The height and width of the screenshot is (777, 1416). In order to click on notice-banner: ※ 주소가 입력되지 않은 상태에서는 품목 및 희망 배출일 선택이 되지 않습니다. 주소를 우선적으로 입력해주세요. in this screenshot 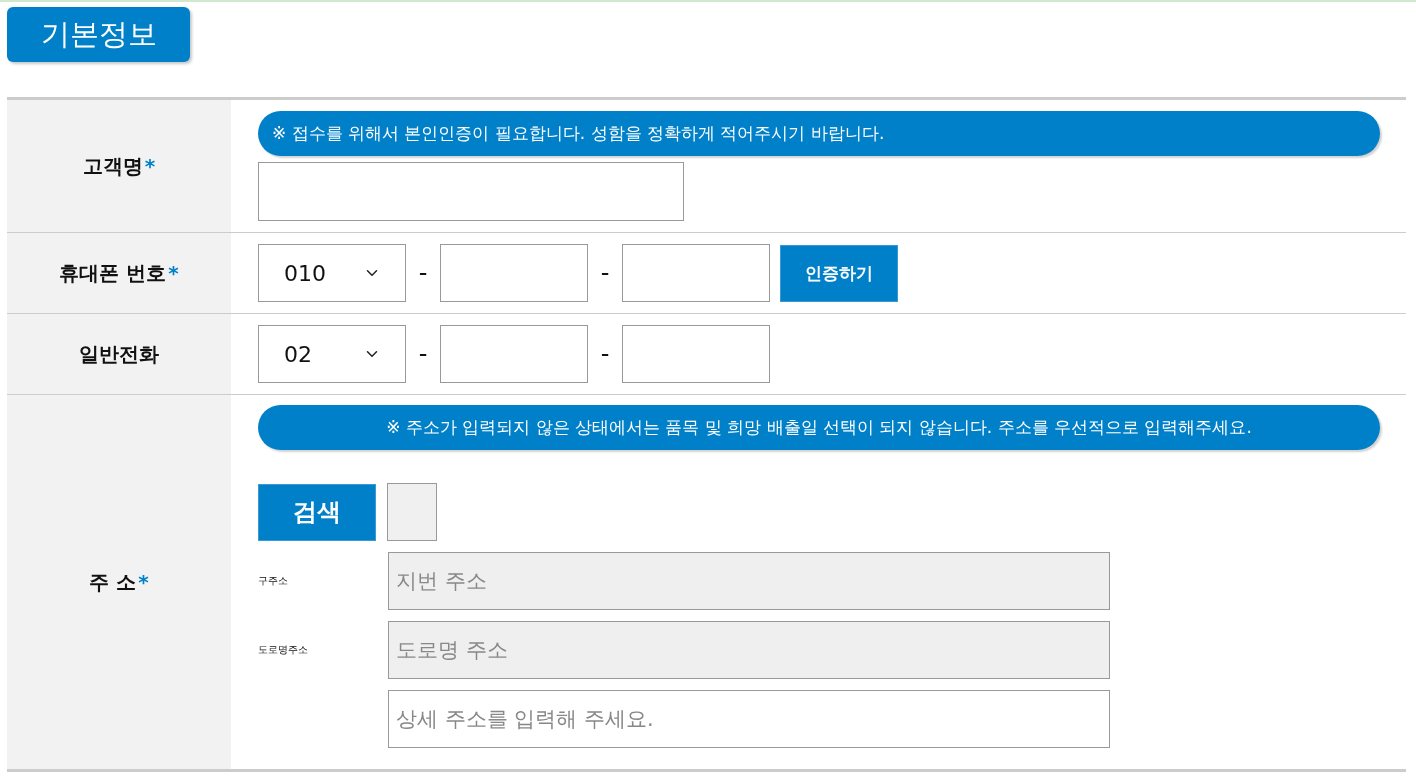, I will do `click(819, 427)`.